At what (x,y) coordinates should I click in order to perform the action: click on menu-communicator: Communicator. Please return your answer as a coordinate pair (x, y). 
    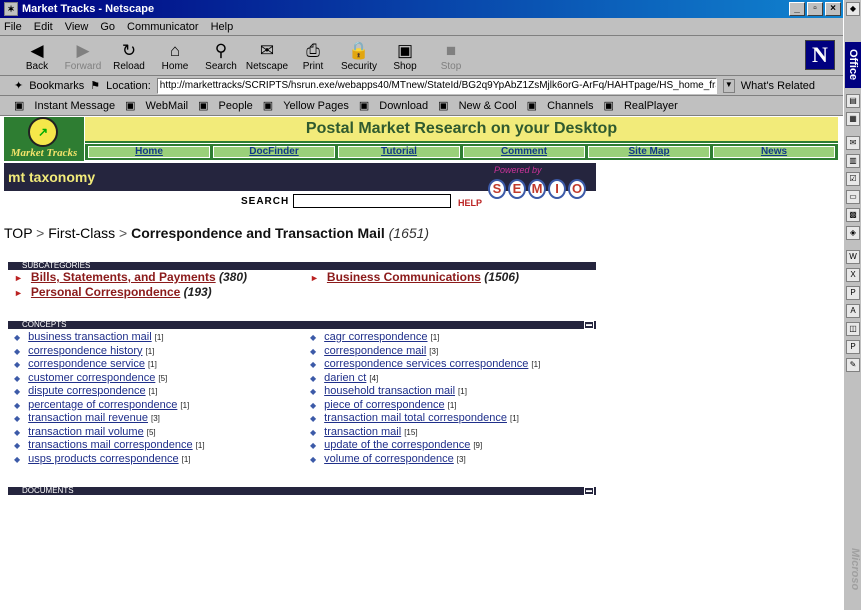
    Looking at the image, I should click on (163, 27).